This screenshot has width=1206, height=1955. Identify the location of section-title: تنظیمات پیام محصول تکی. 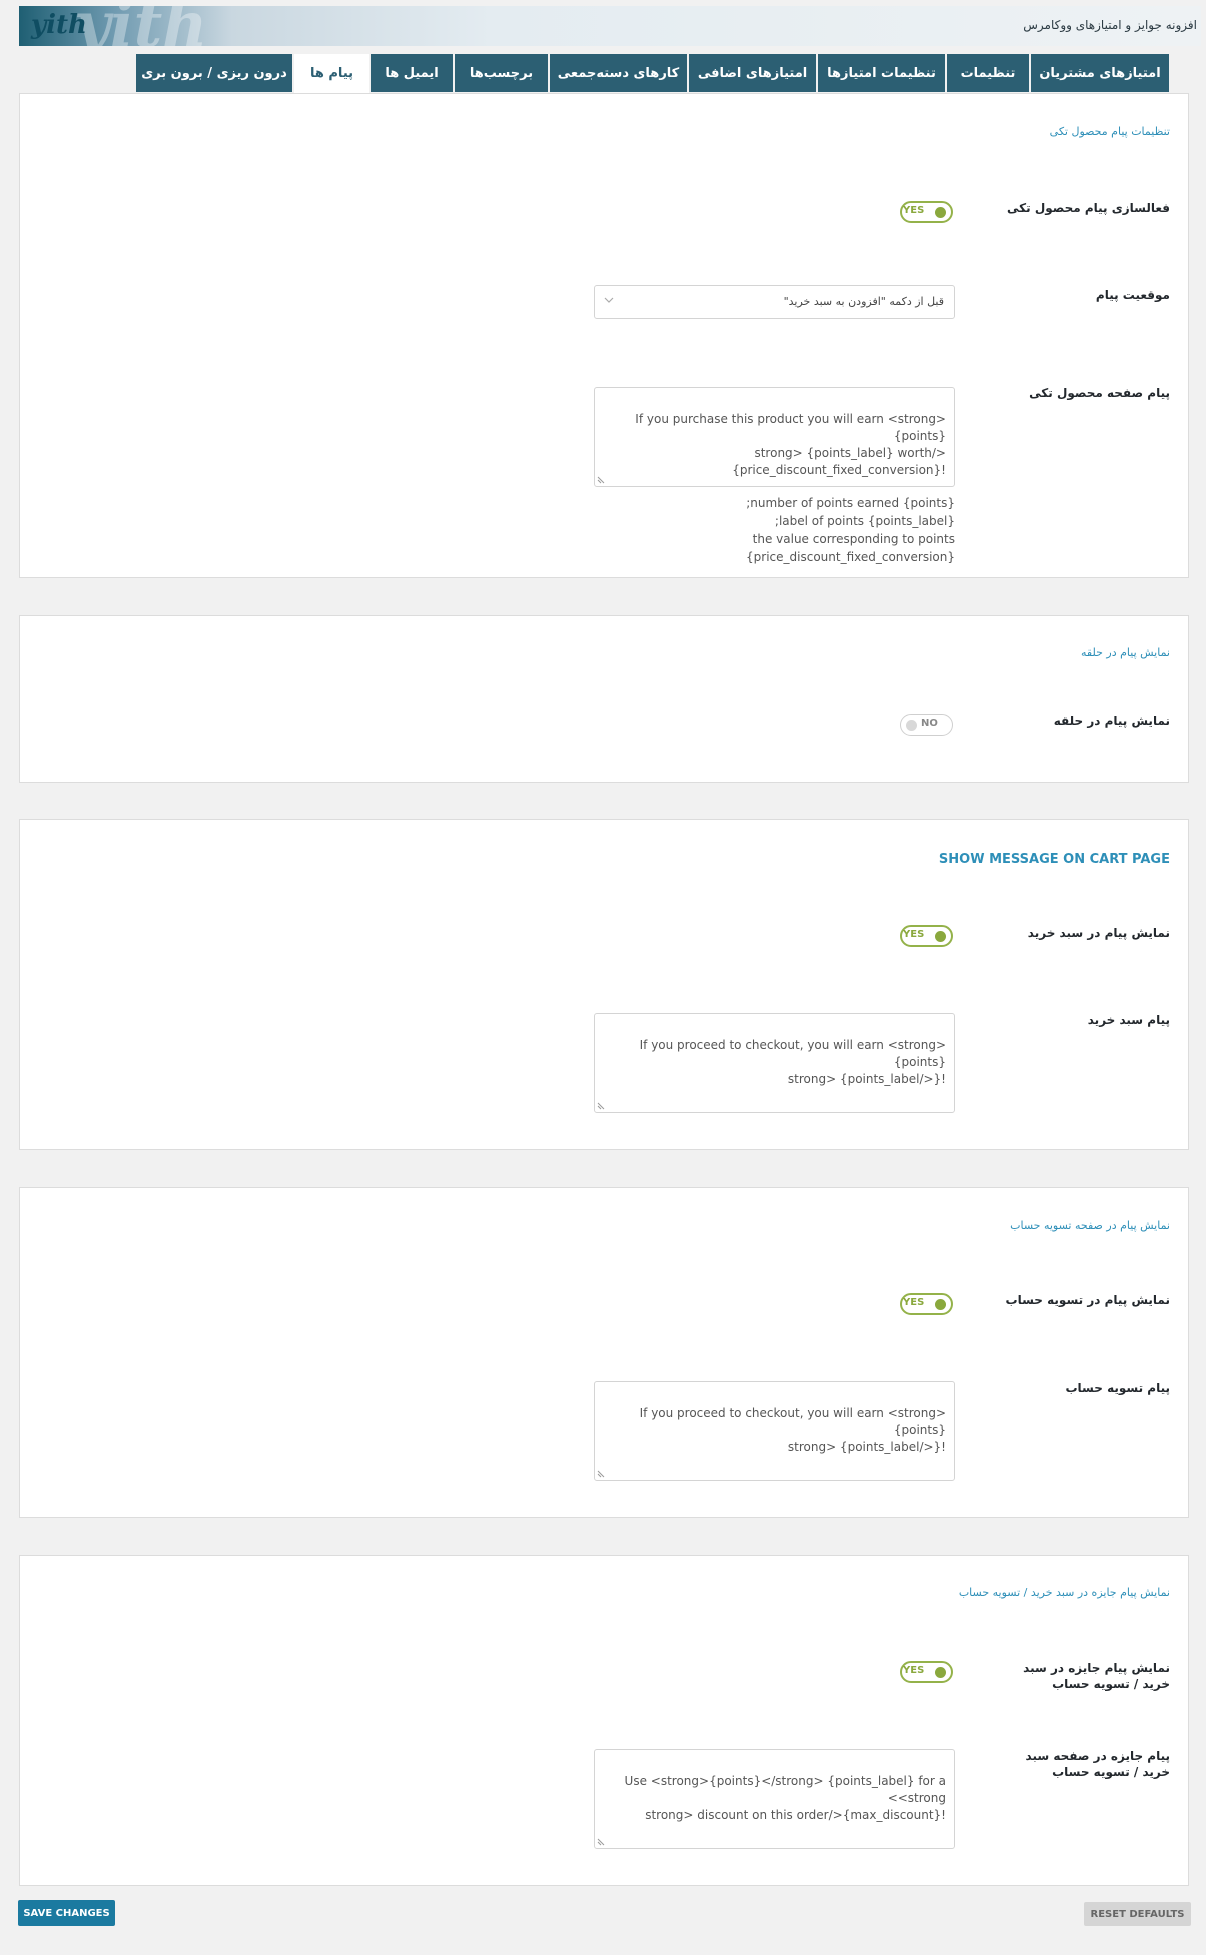
(1109, 131).